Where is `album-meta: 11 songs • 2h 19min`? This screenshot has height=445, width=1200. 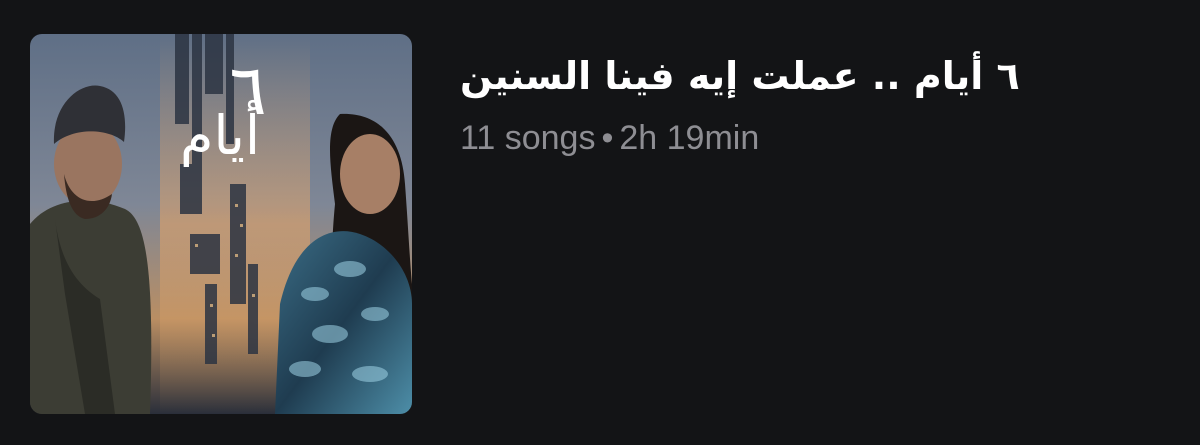
album-meta: 11 songs • 2h 19min is located at coordinates (810, 138).